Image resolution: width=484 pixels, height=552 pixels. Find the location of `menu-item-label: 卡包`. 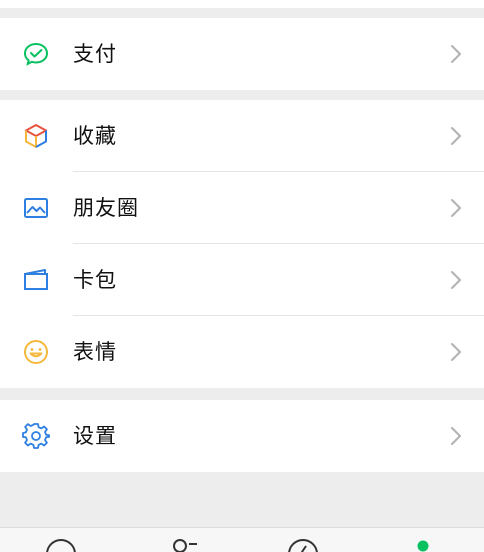

menu-item-label: 卡包 is located at coordinates (95, 280).